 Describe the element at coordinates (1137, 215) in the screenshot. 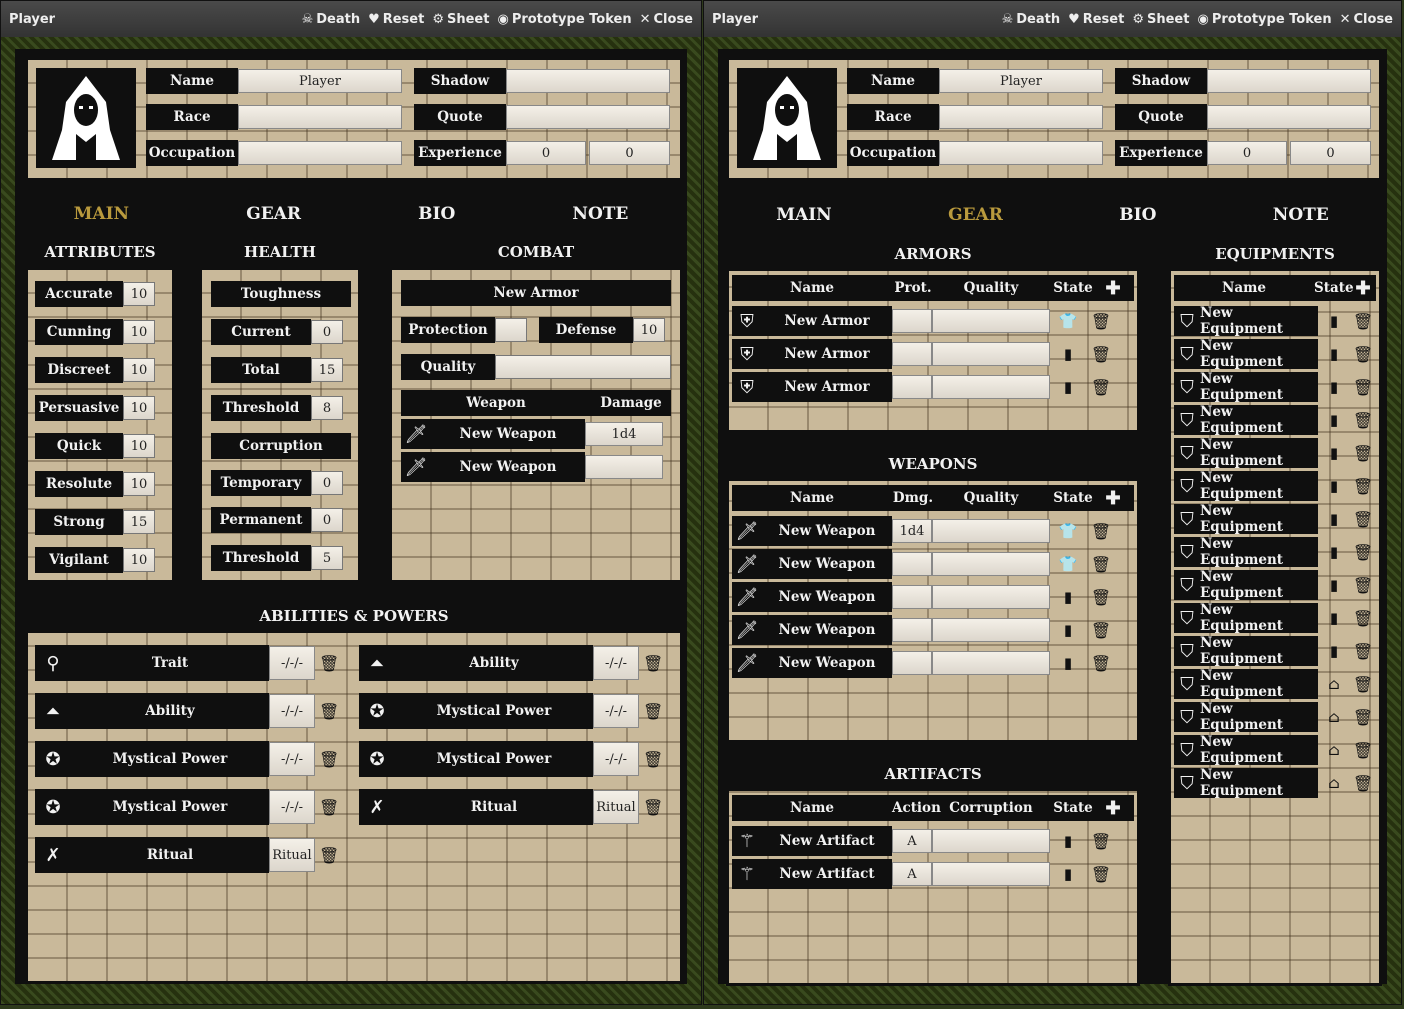

I see `tab-bio: BIO` at that location.